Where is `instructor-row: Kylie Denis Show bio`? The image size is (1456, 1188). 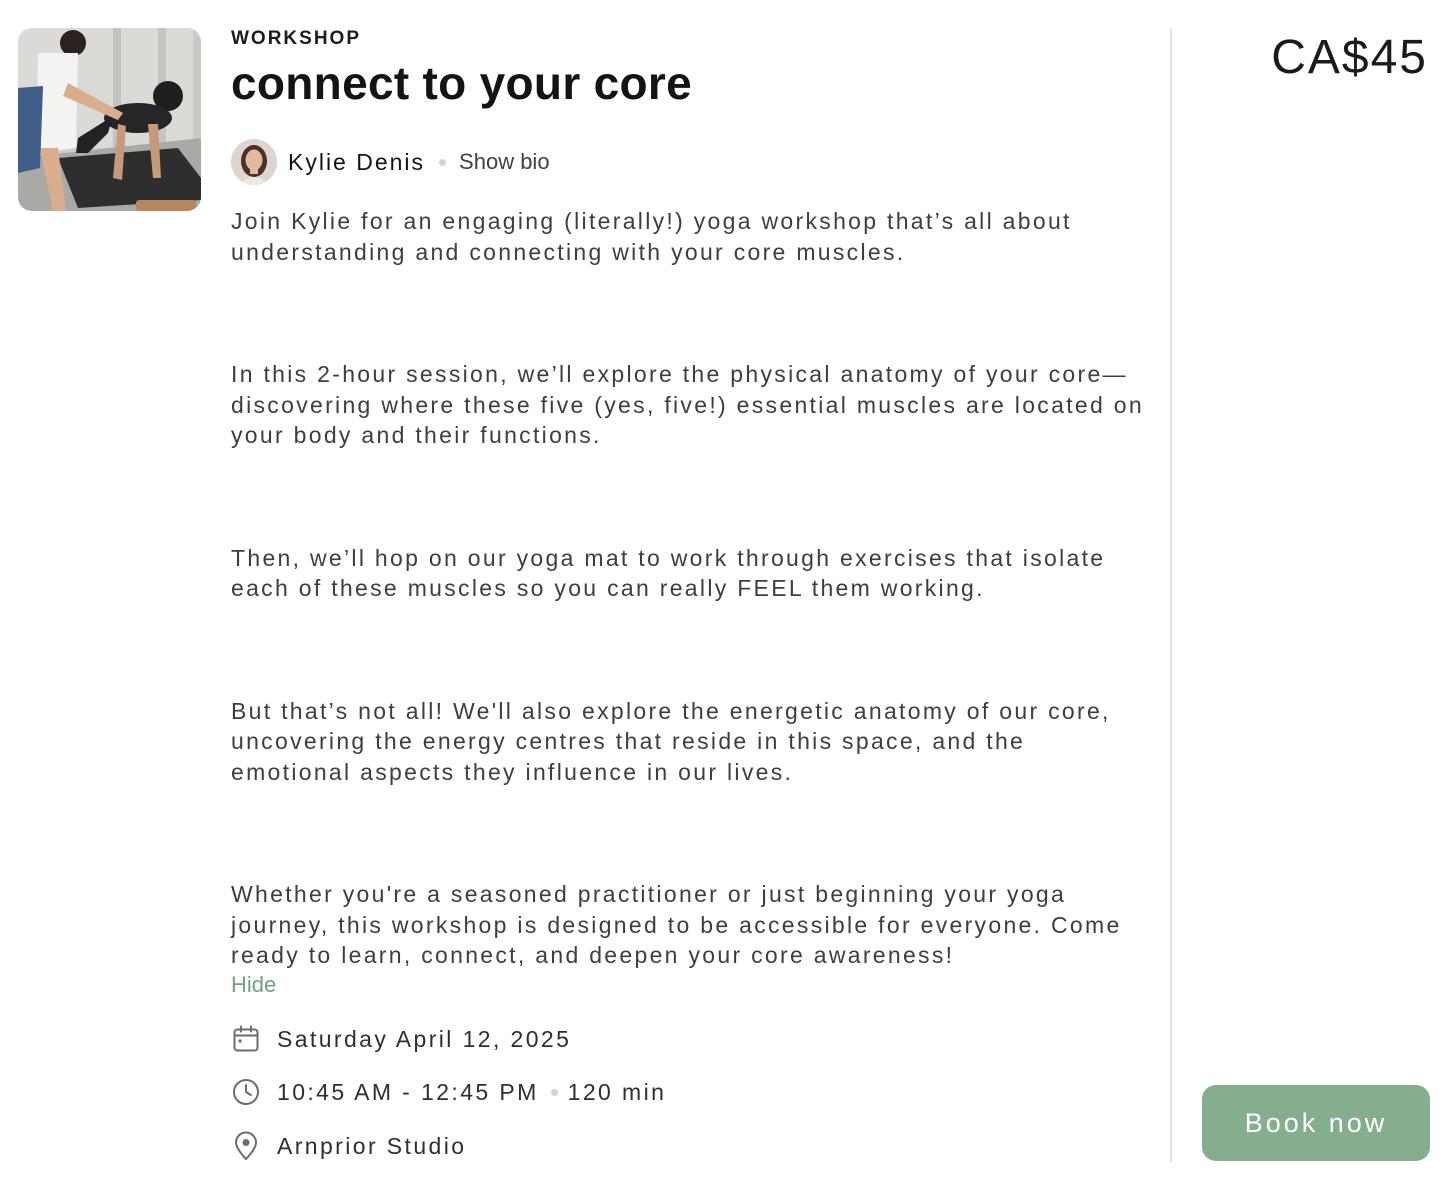 instructor-row: Kylie Denis Show bio is located at coordinates (390, 162).